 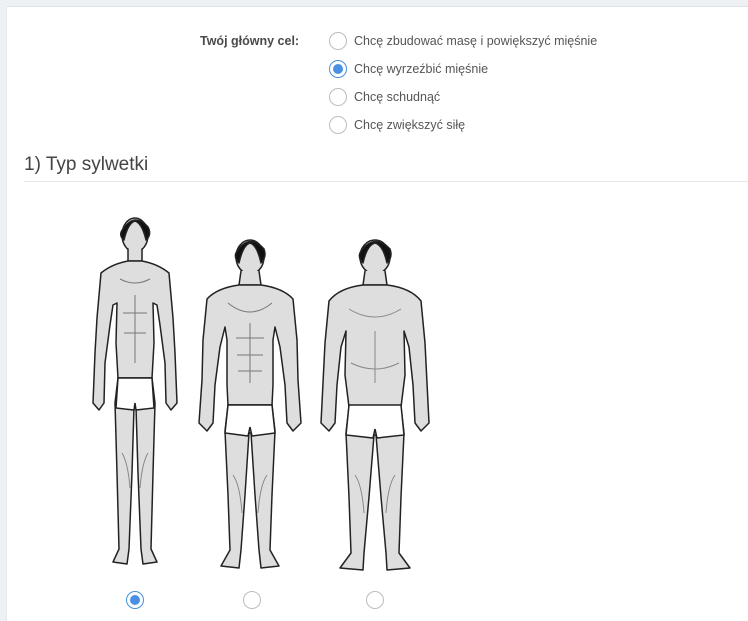 What do you see at coordinates (410, 125) in the screenshot?
I see `goal-option-label: Chcę zwiększyć siłę` at bounding box center [410, 125].